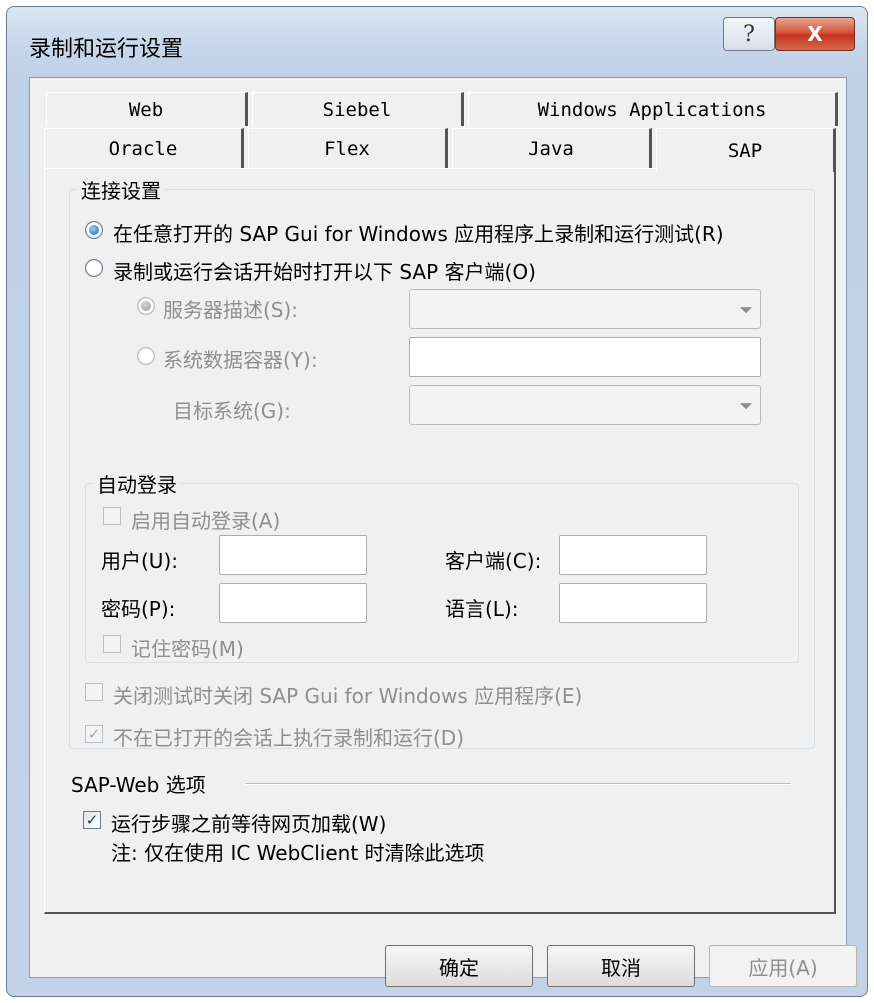  Describe the element at coordinates (231, 310) in the screenshot. I see `server-description-label: 服务器描述(S):` at that location.